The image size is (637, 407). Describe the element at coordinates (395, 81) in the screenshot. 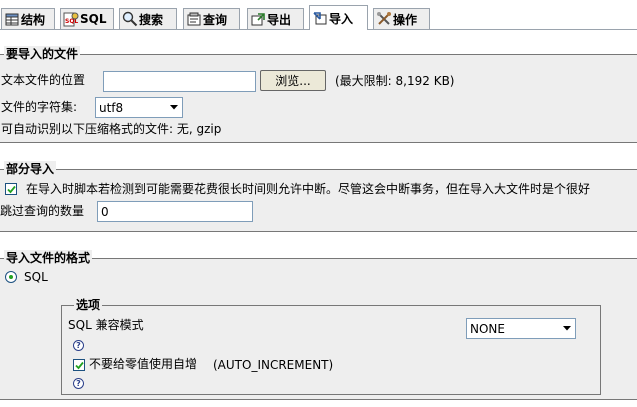

I see `max-size-label: (最大限制: 8,192 KB)` at that location.